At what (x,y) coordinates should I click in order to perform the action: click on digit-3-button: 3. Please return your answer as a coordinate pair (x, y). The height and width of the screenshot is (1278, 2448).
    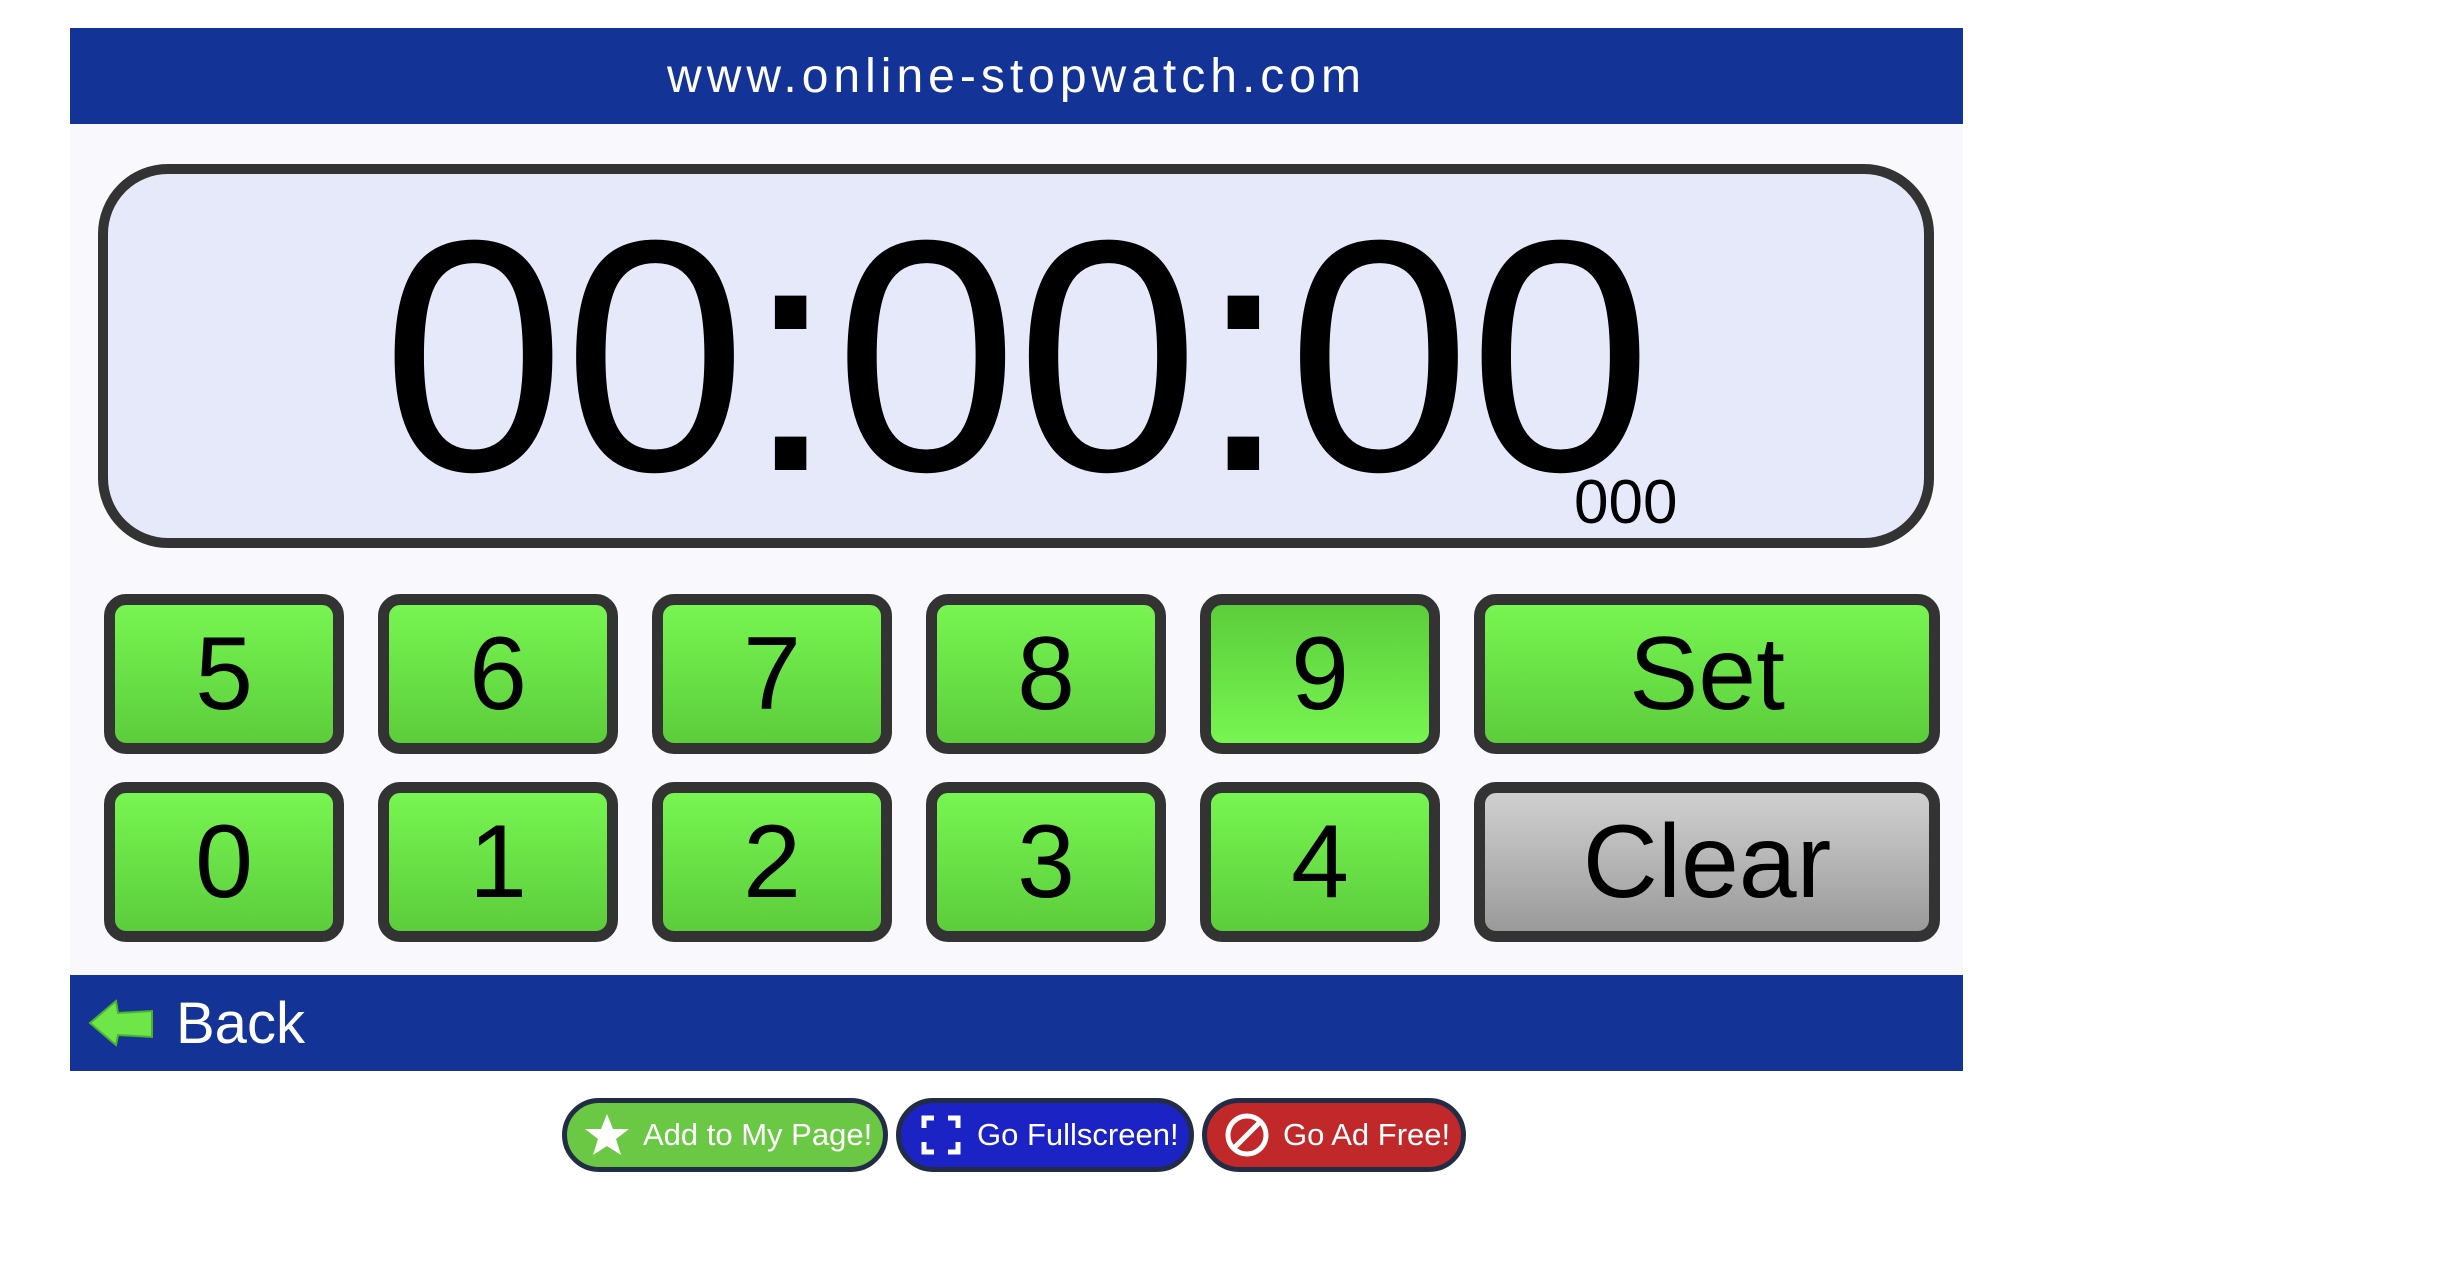
    Looking at the image, I should click on (1046, 862).